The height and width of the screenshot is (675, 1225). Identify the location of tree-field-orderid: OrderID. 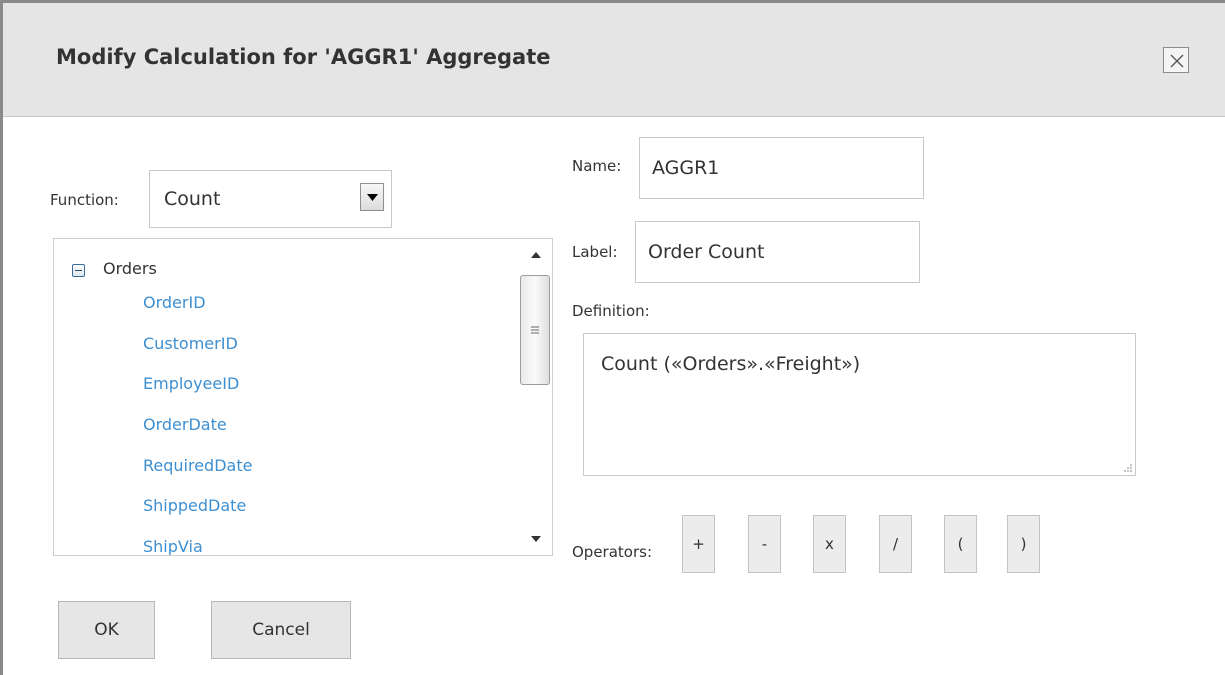
(197, 313).